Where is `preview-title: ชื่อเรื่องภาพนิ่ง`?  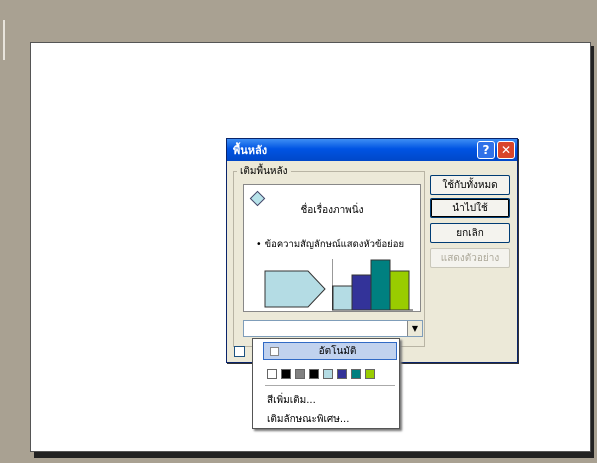
preview-title: ชื่อเรื่องภาพนิ่ง is located at coordinates (332, 210).